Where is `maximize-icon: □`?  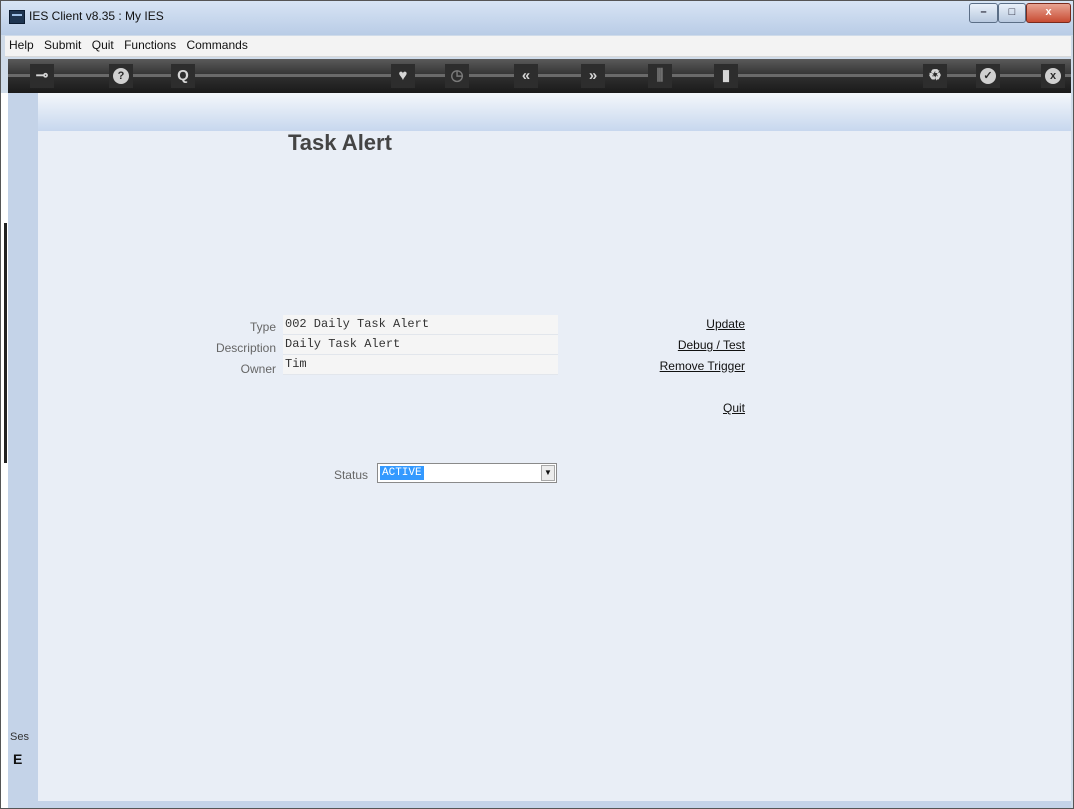
maximize-icon: □ is located at coordinates (1012, 12).